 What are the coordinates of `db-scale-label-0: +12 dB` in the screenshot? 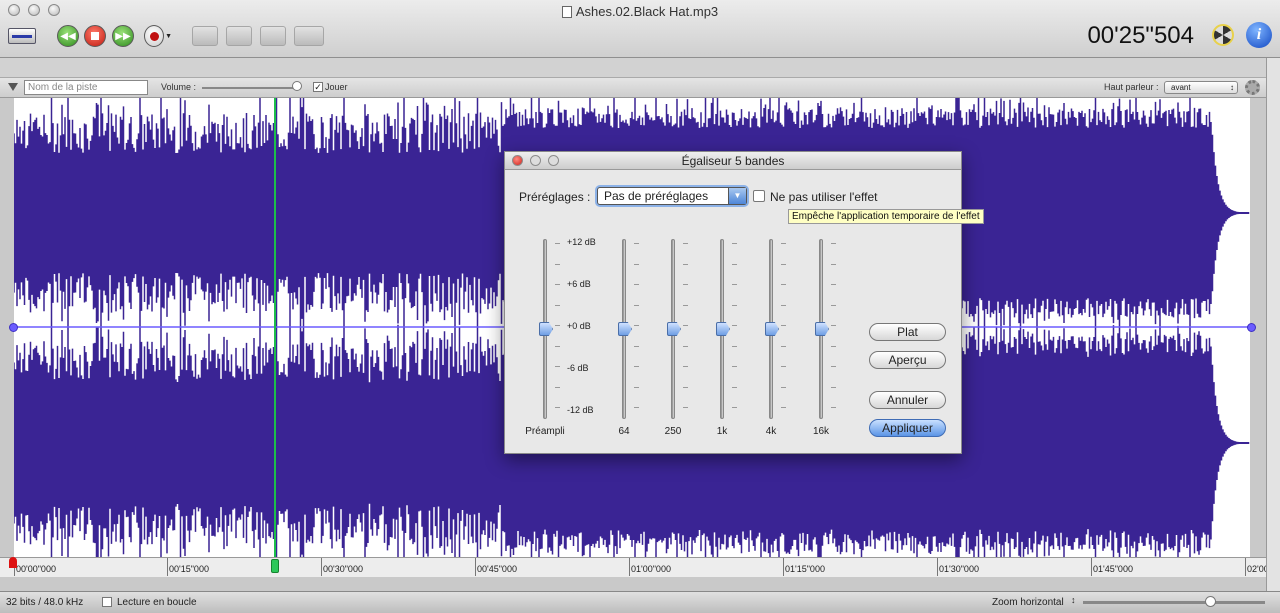 It's located at (581, 242).